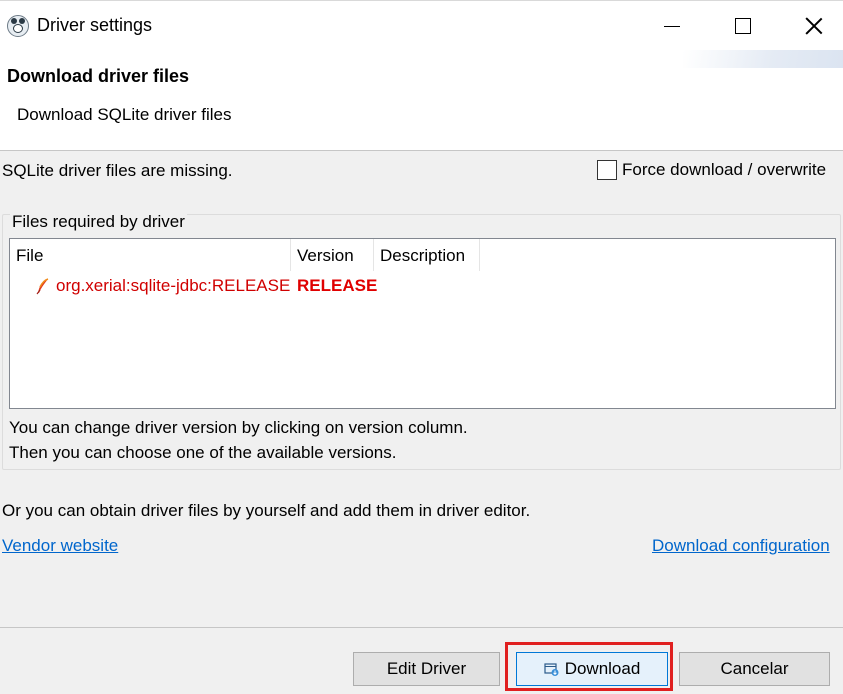 This screenshot has height=694, width=843. I want to click on cancel-button: Cancelar, so click(754, 669).